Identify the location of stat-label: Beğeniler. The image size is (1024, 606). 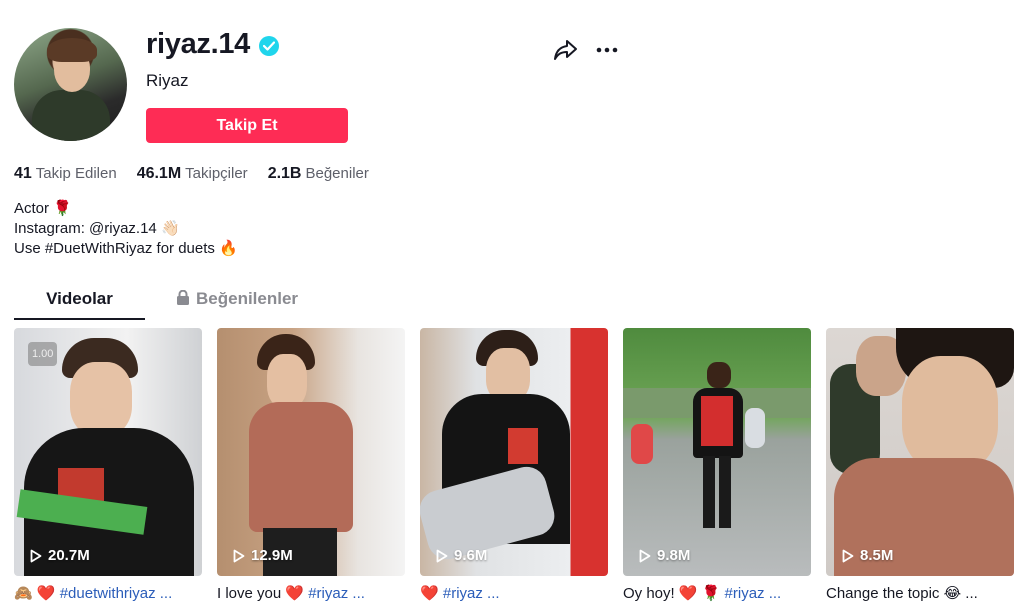
(337, 173).